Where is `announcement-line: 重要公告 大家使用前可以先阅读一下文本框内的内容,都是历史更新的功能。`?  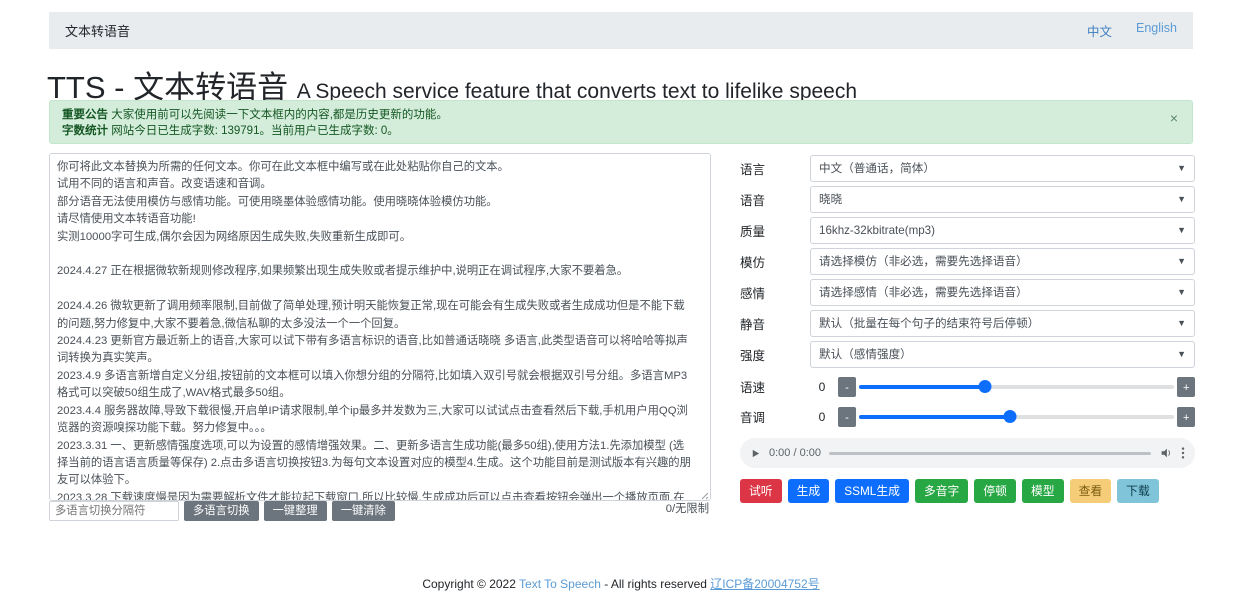
announcement-line: 重要公告 大家使用前可以先阅读一下文本框内的内容,都是历史更新的功能。 is located at coordinates (621, 115).